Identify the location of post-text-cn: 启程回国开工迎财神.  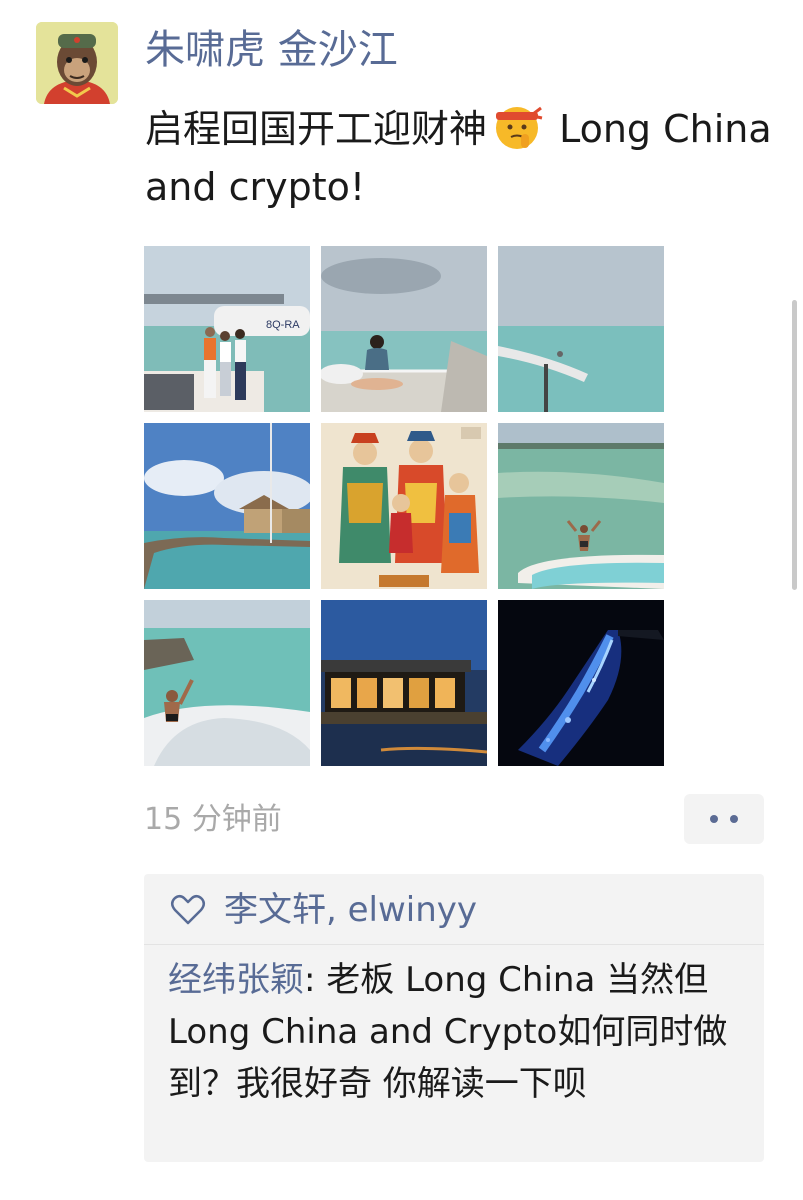
(316, 129).